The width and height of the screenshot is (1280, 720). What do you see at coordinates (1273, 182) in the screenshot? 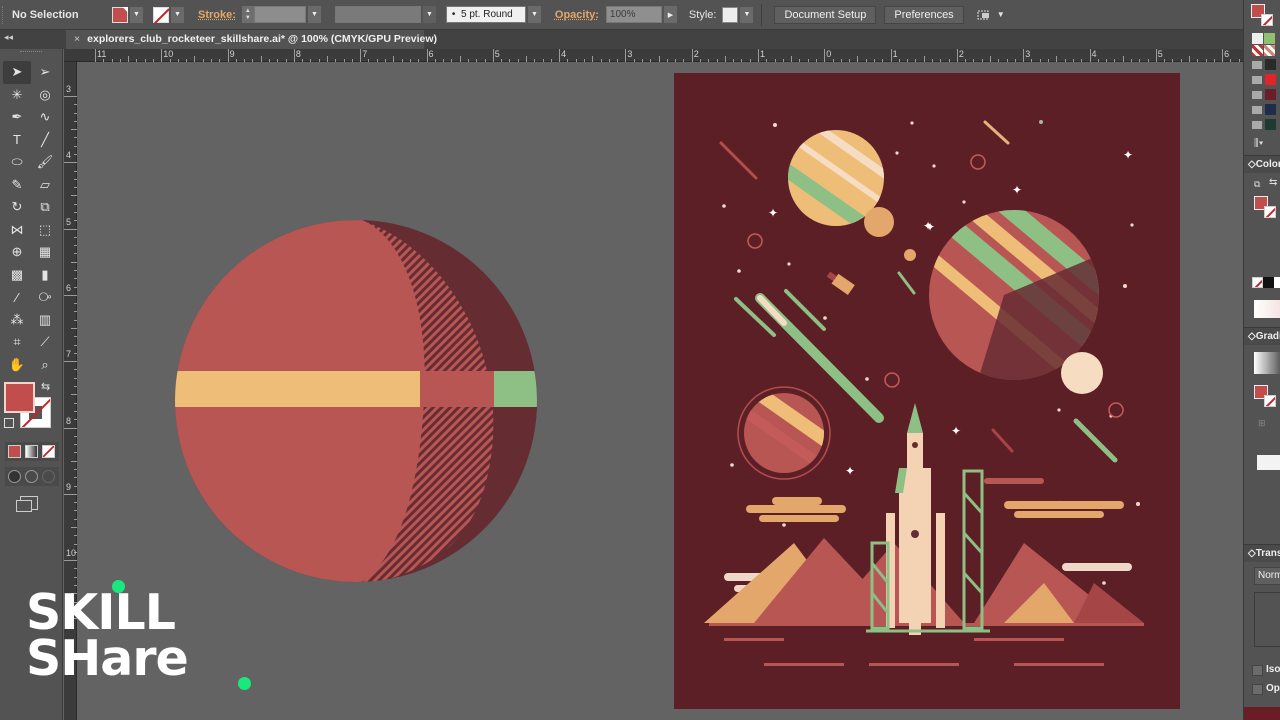
I see `swap-colors-icon: ⇆` at bounding box center [1273, 182].